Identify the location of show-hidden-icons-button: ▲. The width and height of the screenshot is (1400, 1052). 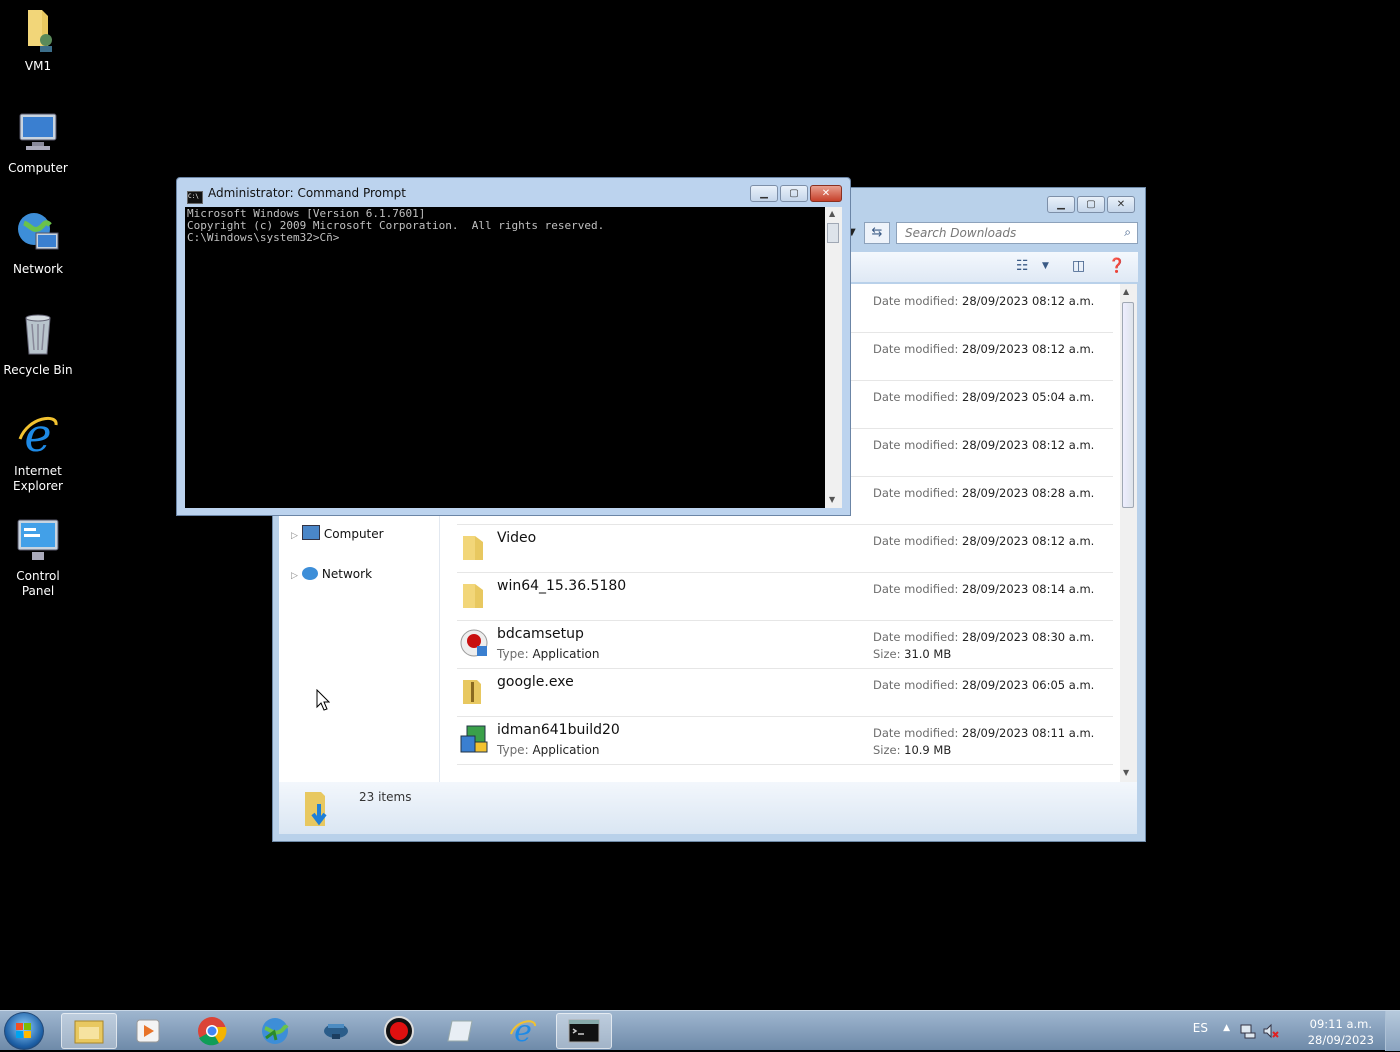
(1226, 1028).